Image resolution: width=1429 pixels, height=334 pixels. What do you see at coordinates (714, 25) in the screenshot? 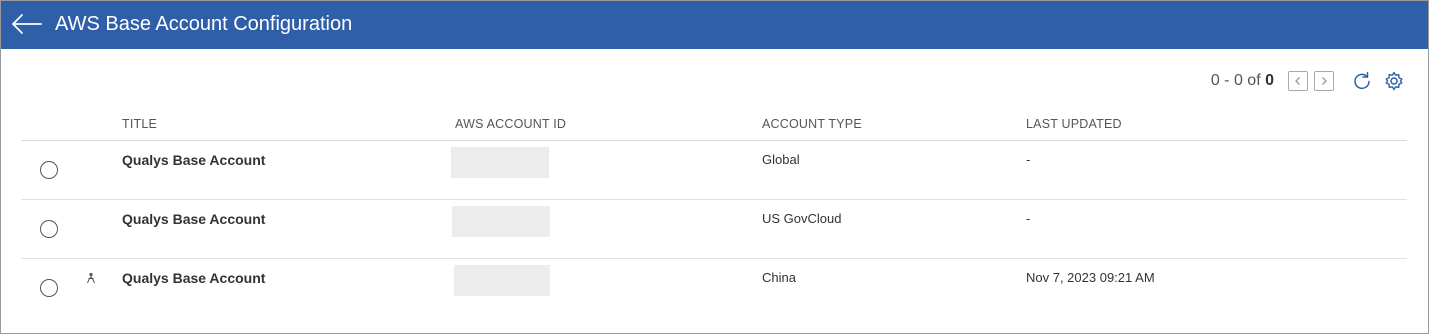
I see `page-header: AWS Base Account Configuration` at bounding box center [714, 25].